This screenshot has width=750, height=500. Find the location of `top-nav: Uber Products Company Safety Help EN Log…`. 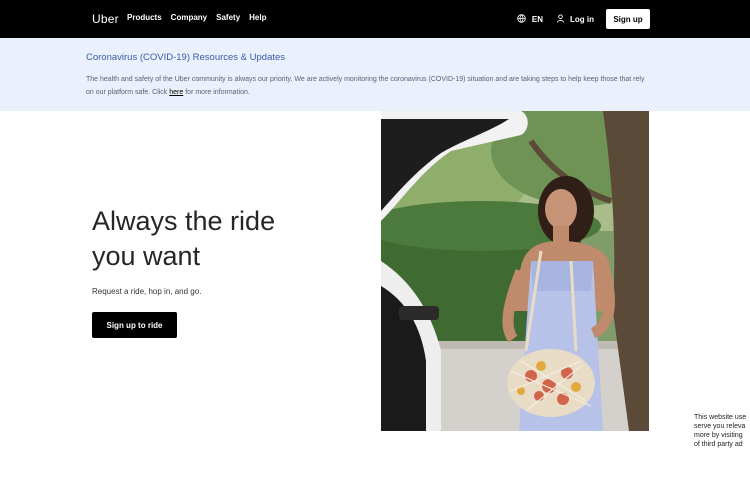

top-nav: Uber Products Company Safety Help EN Log… is located at coordinates (375, 19).